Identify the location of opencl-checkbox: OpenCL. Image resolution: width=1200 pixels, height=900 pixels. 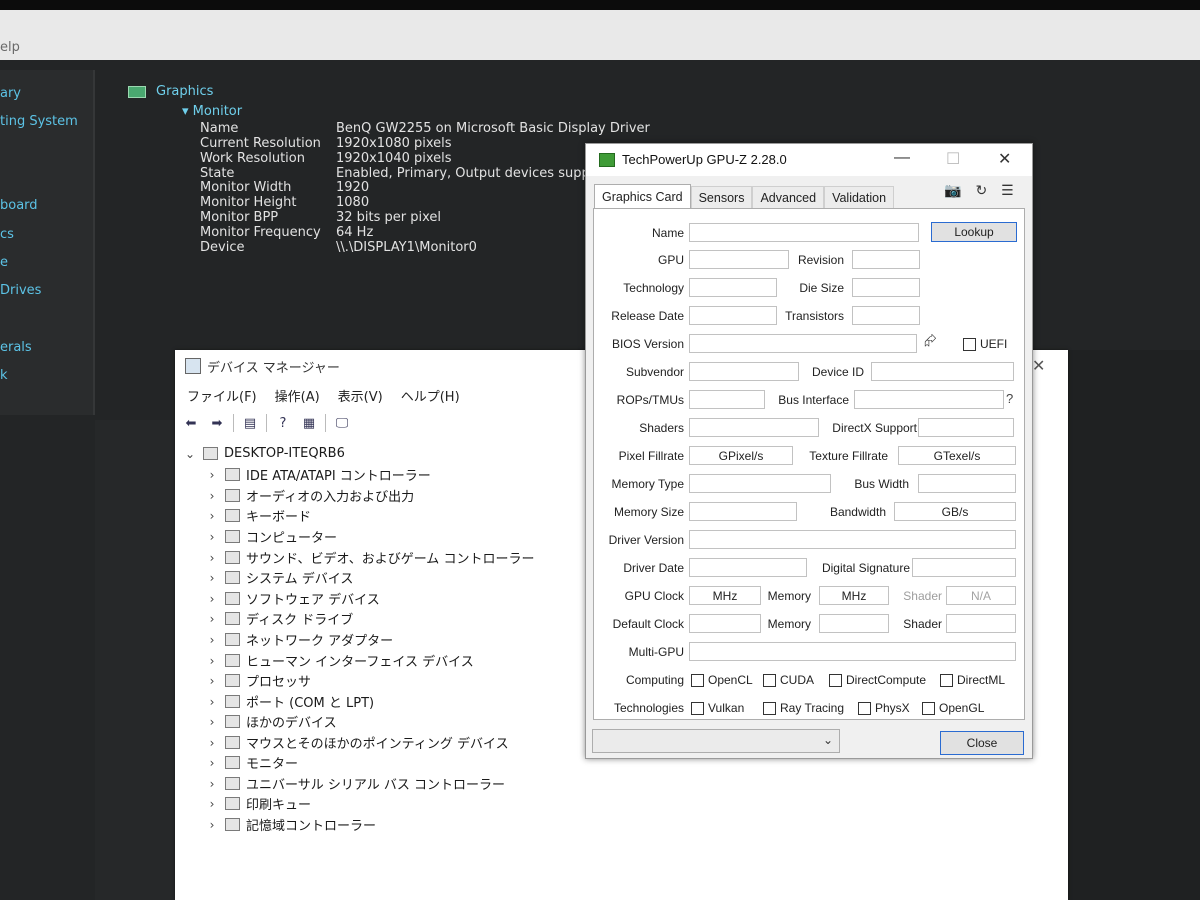
(722, 680).